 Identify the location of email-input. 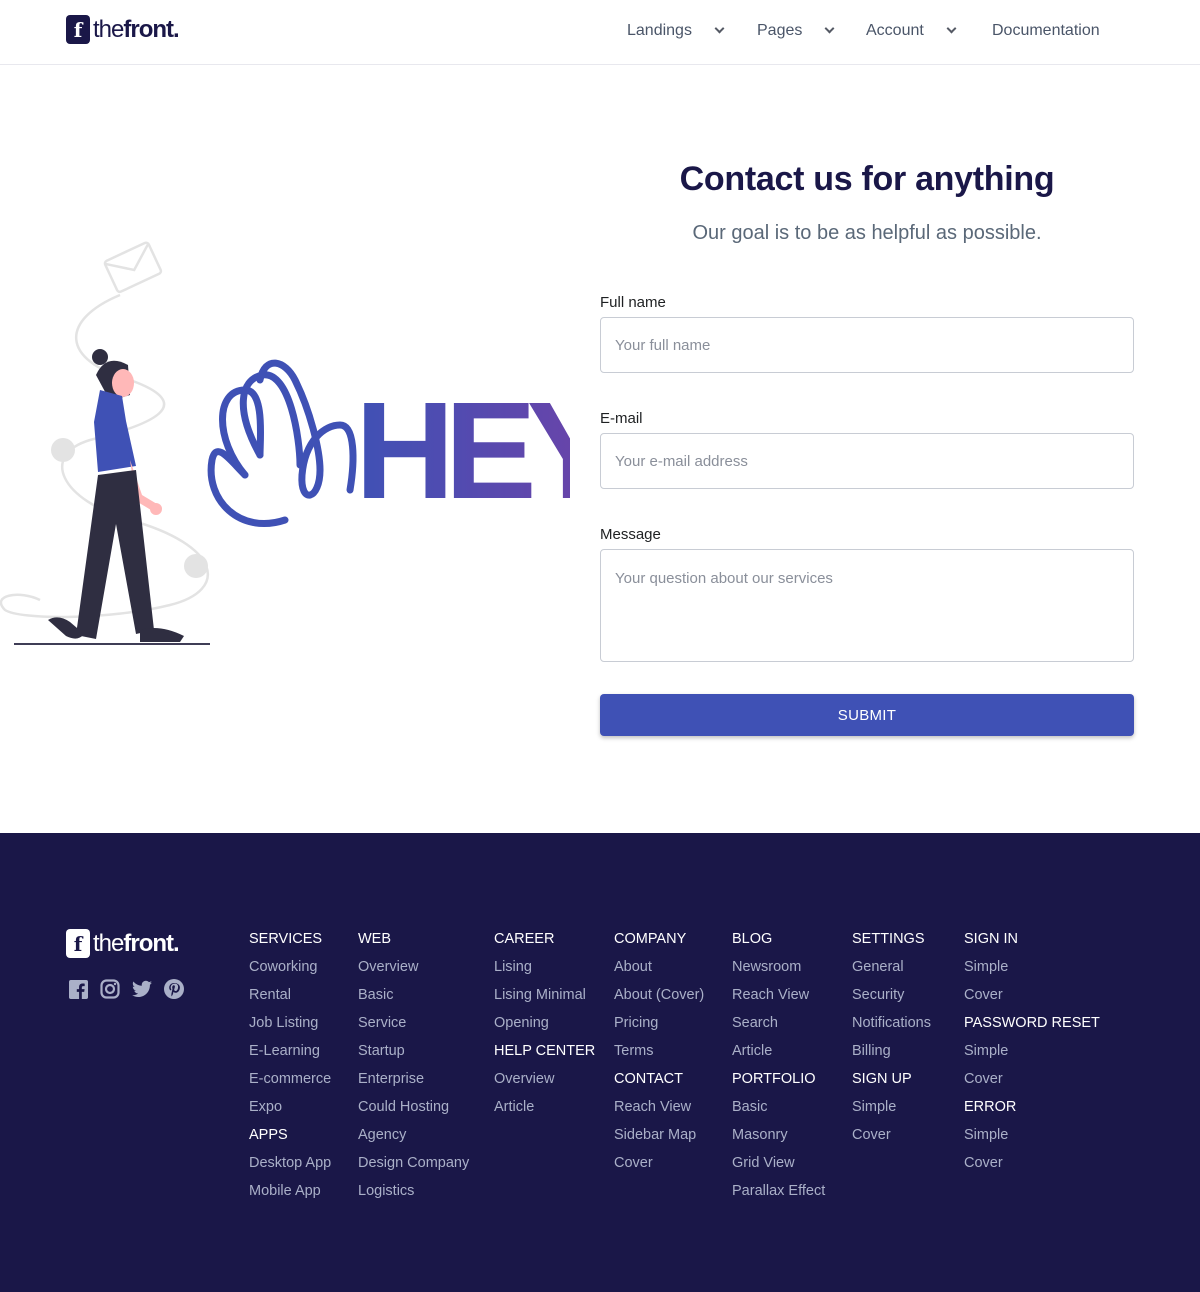
(867, 461).